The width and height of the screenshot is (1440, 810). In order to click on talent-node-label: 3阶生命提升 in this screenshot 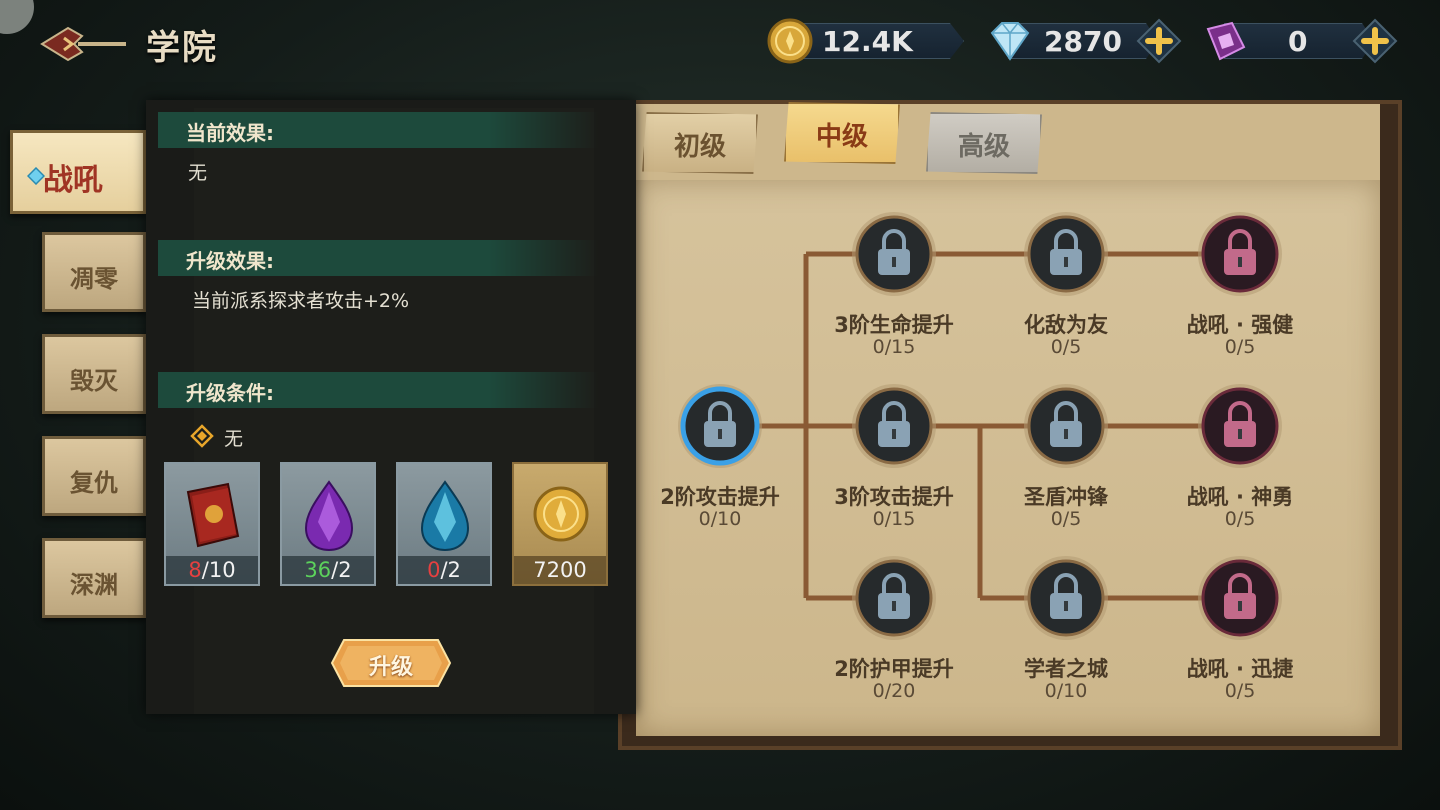, I will do `click(894, 325)`.